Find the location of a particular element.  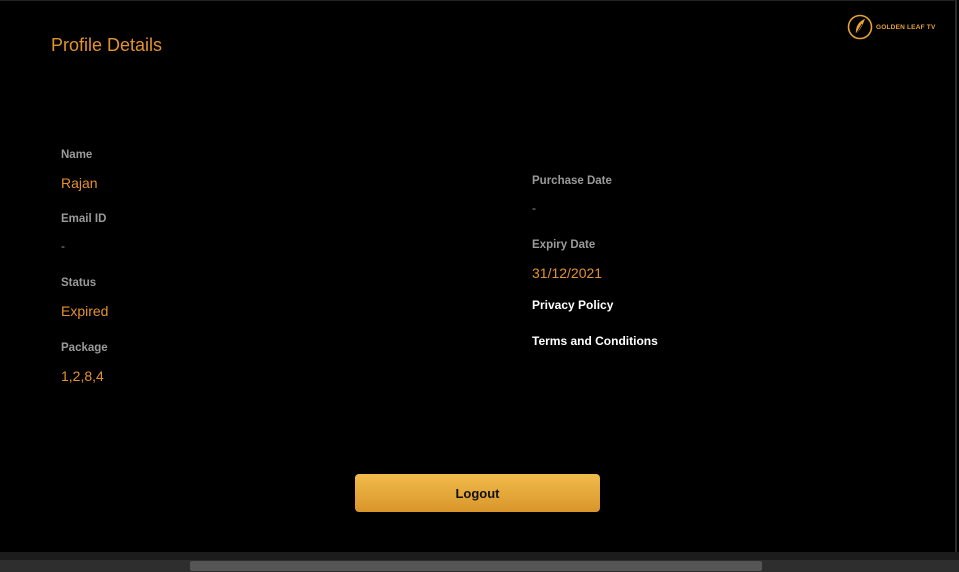

page-title: Profile Details is located at coordinates (107, 45).